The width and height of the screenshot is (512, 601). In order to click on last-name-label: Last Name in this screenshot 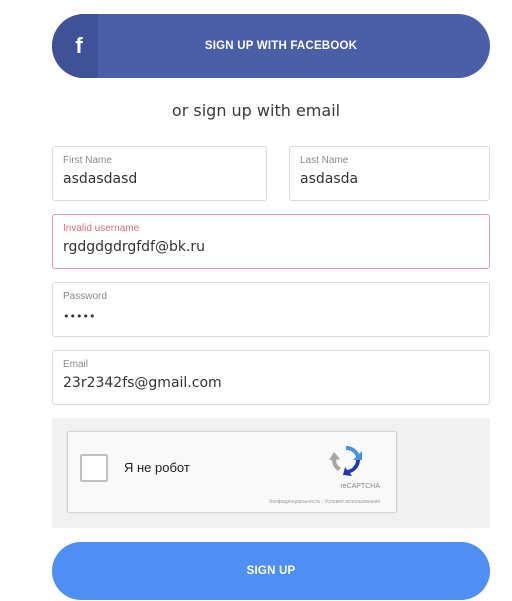, I will do `click(324, 160)`.